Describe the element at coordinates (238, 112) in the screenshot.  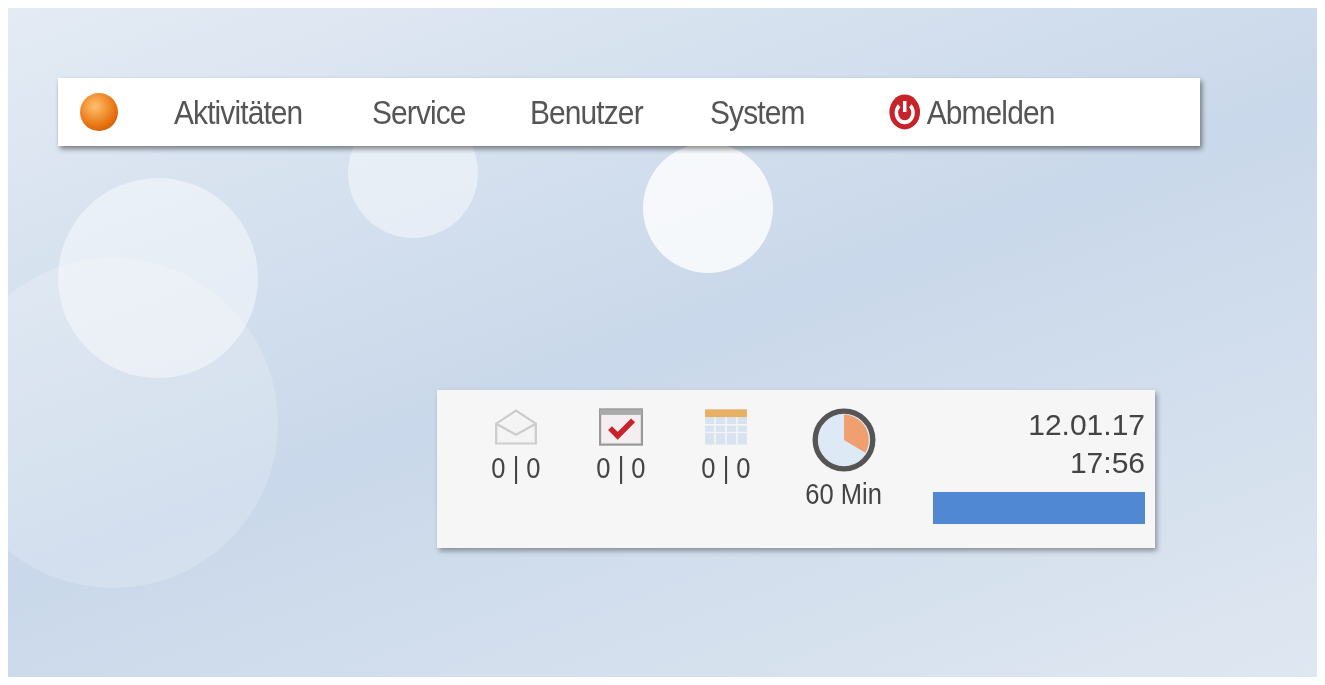
I see `menu-item: Aktivitäten` at that location.